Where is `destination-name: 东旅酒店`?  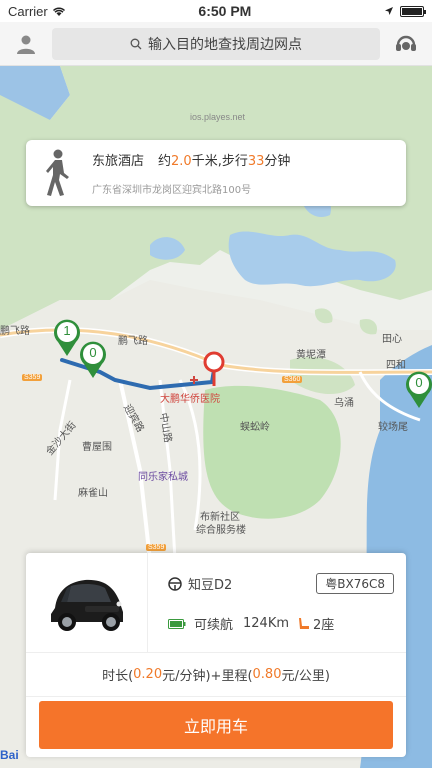 destination-name: 东旅酒店 is located at coordinates (118, 161).